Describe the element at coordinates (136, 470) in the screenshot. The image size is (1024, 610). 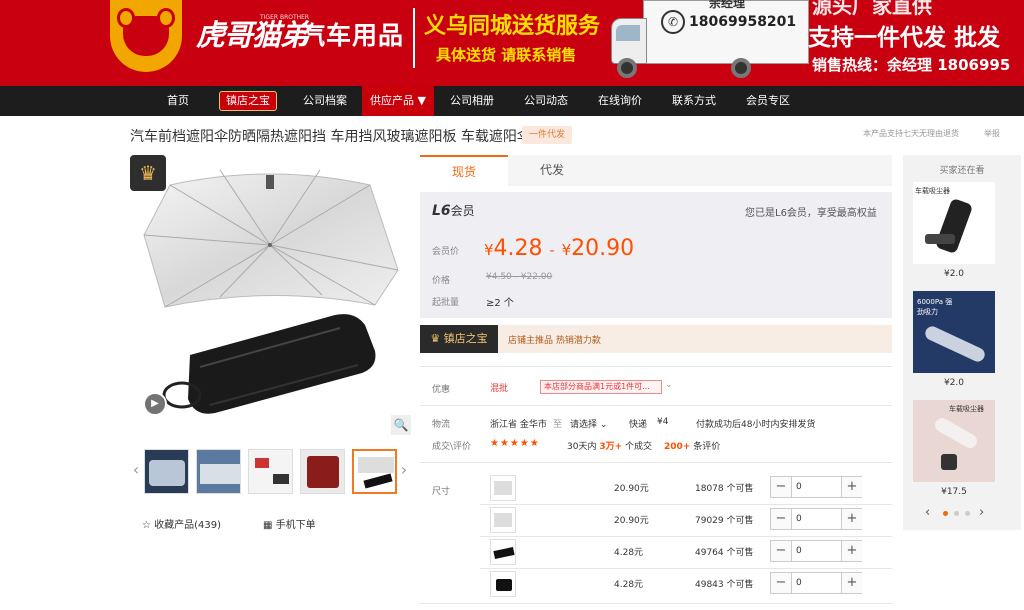
I see `thumb-prev-icon: ‹` at that location.